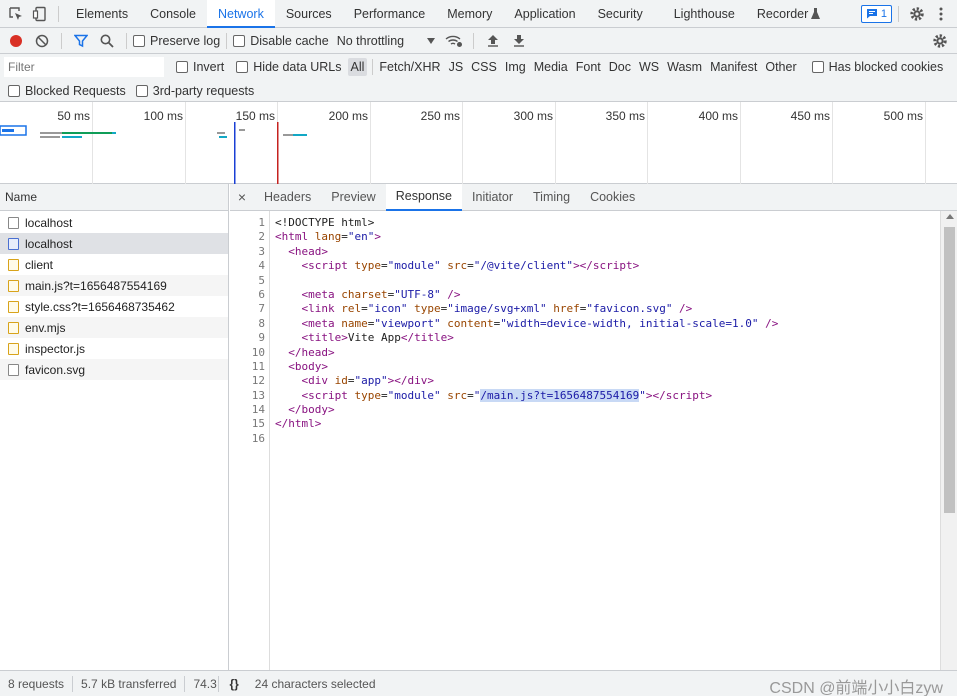  I want to click on name-column-header: Name, so click(114, 197).